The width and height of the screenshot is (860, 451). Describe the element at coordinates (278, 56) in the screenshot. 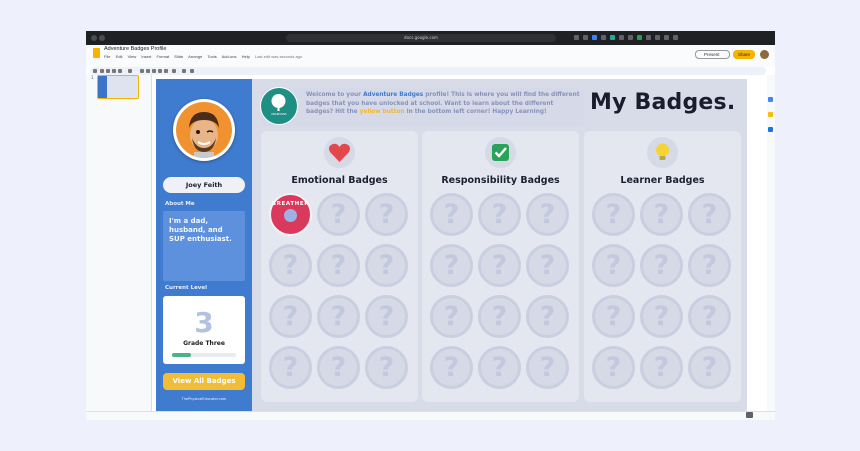

I see `last-edit-status: Last edit was seconds ago` at that location.